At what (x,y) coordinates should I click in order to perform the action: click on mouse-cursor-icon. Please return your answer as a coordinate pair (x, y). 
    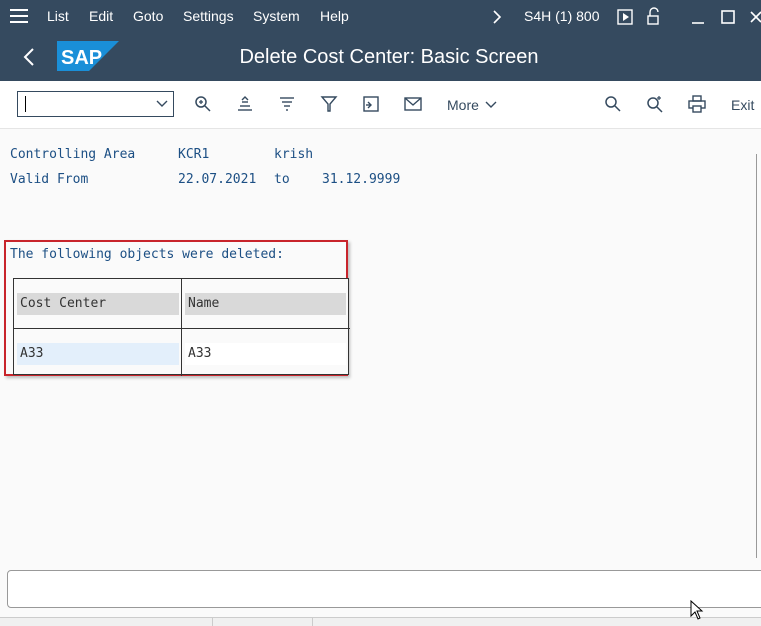
    Looking at the image, I should click on (697, 610).